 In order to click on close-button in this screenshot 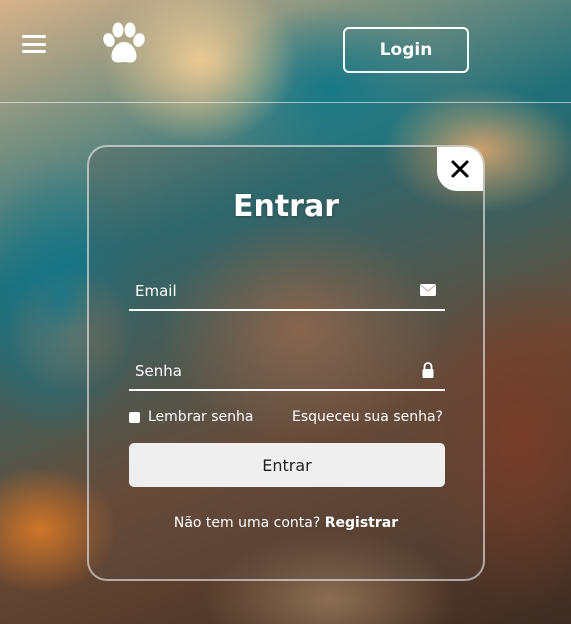, I will do `click(460, 169)`.